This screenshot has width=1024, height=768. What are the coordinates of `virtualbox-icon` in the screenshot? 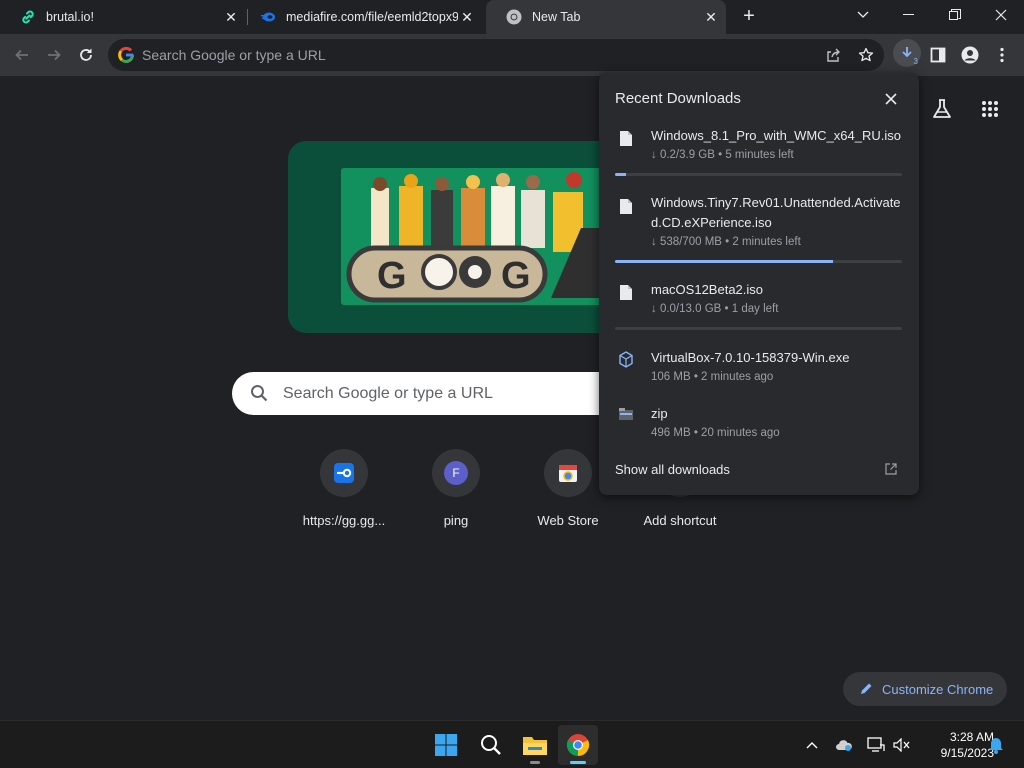 It's located at (626, 359).